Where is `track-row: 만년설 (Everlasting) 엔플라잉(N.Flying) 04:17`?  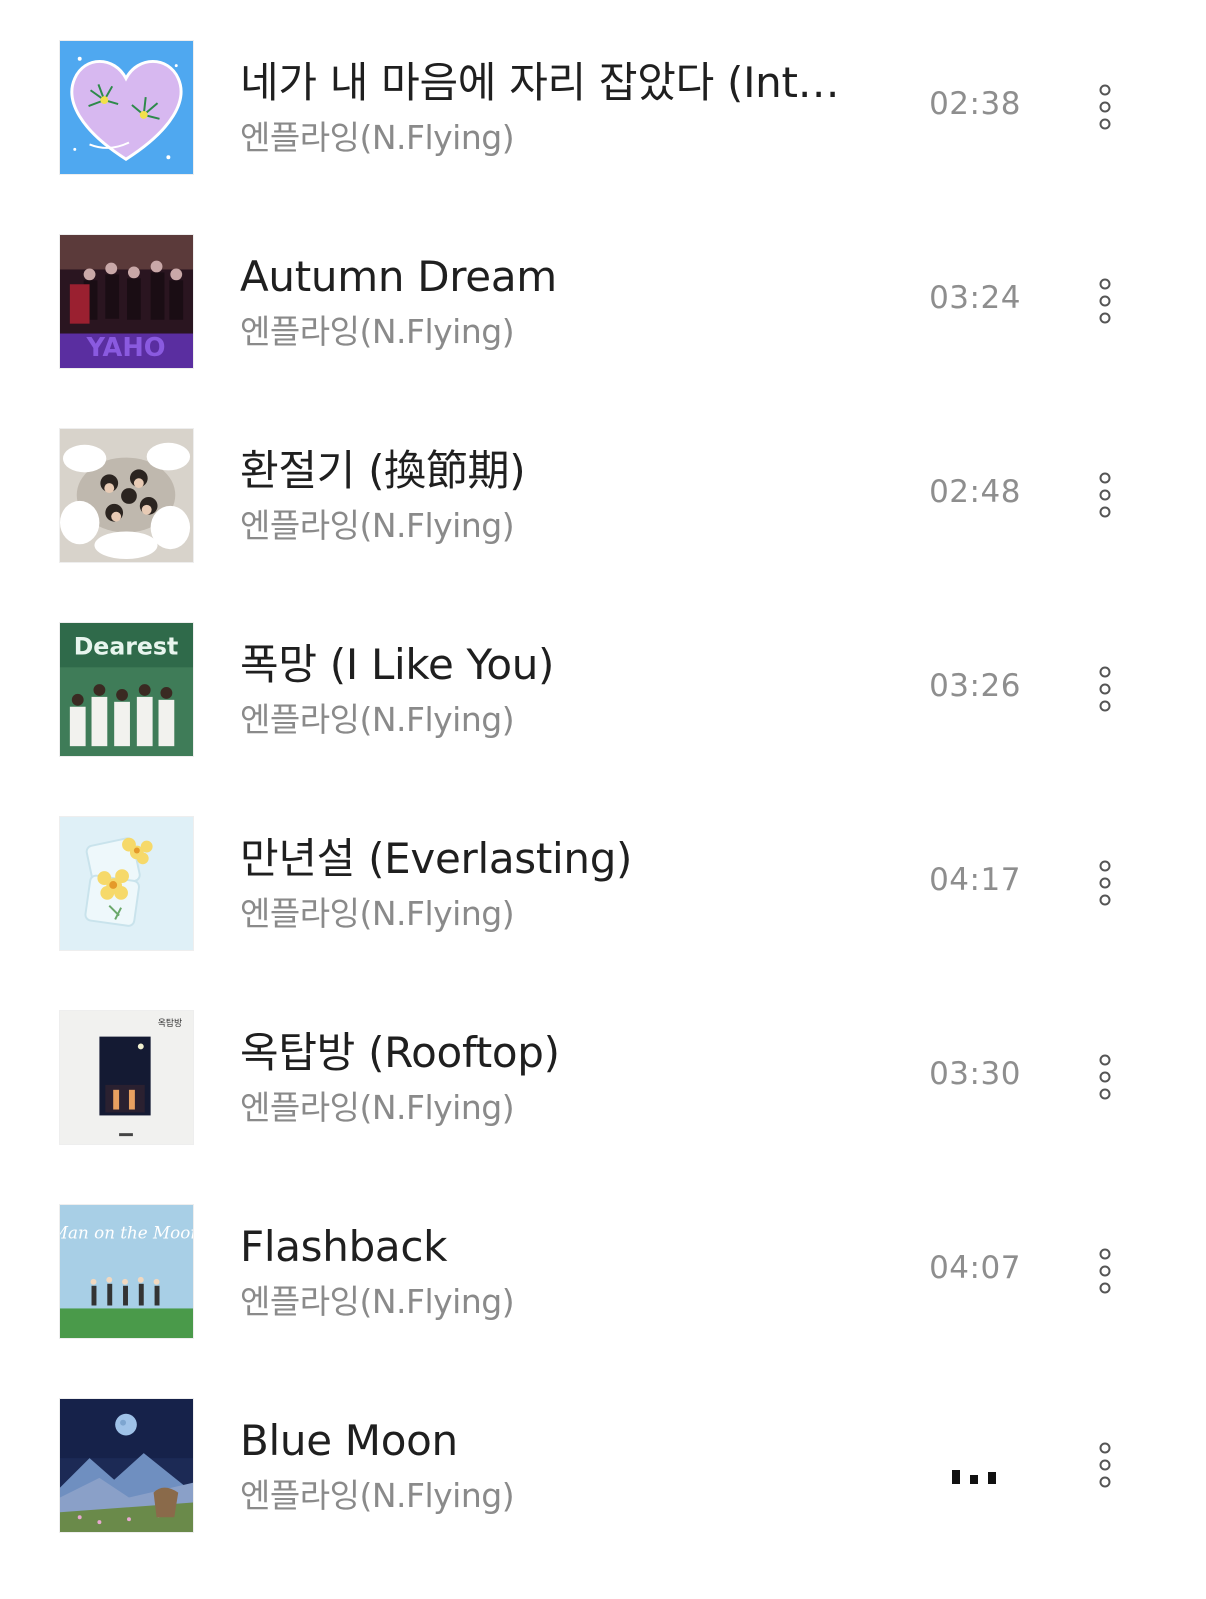 track-row: 만년설 (Everlasting) 엔플라잉(N.Flying) 04:17 is located at coordinates (603, 873).